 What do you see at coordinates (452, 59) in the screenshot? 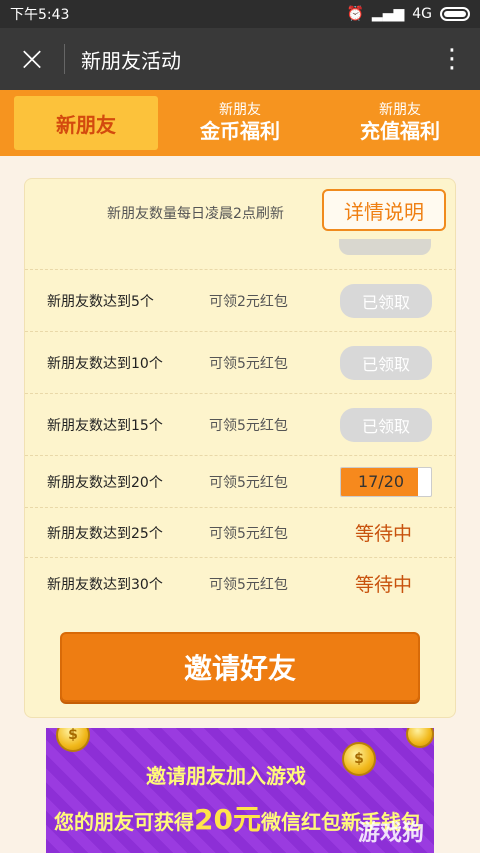
I see `more-menu-icon: ⋮` at bounding box center [452, 59].